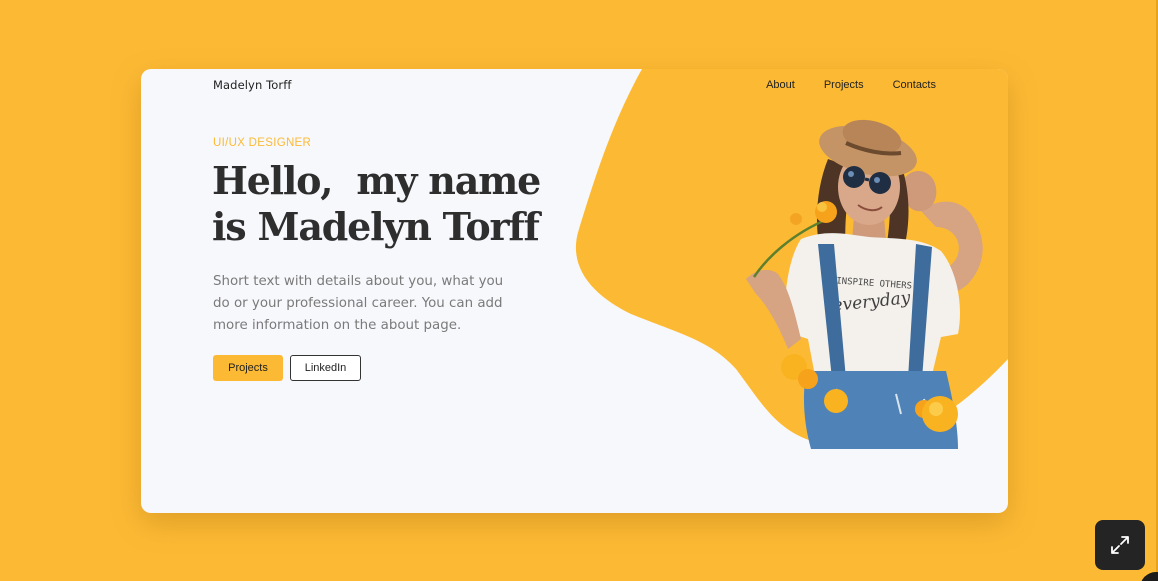 The width and height of the screenshot is (1158, 581). What do you see at coordinates (864, 284) in the screenshot?
I see `portrait-photo: INSPIRE OTHERS everyday` at bounding box center [864, 284].